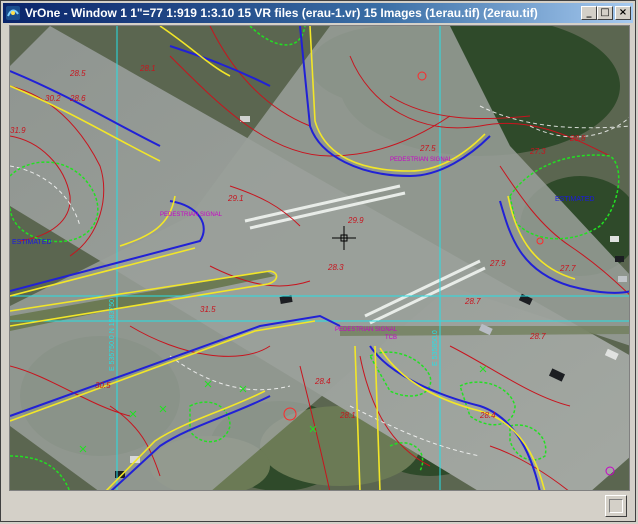  What do you see at coordinates (391, 338) in the screenshot?
I see `tcb-label: TCB` at bounding box center [391, 338].